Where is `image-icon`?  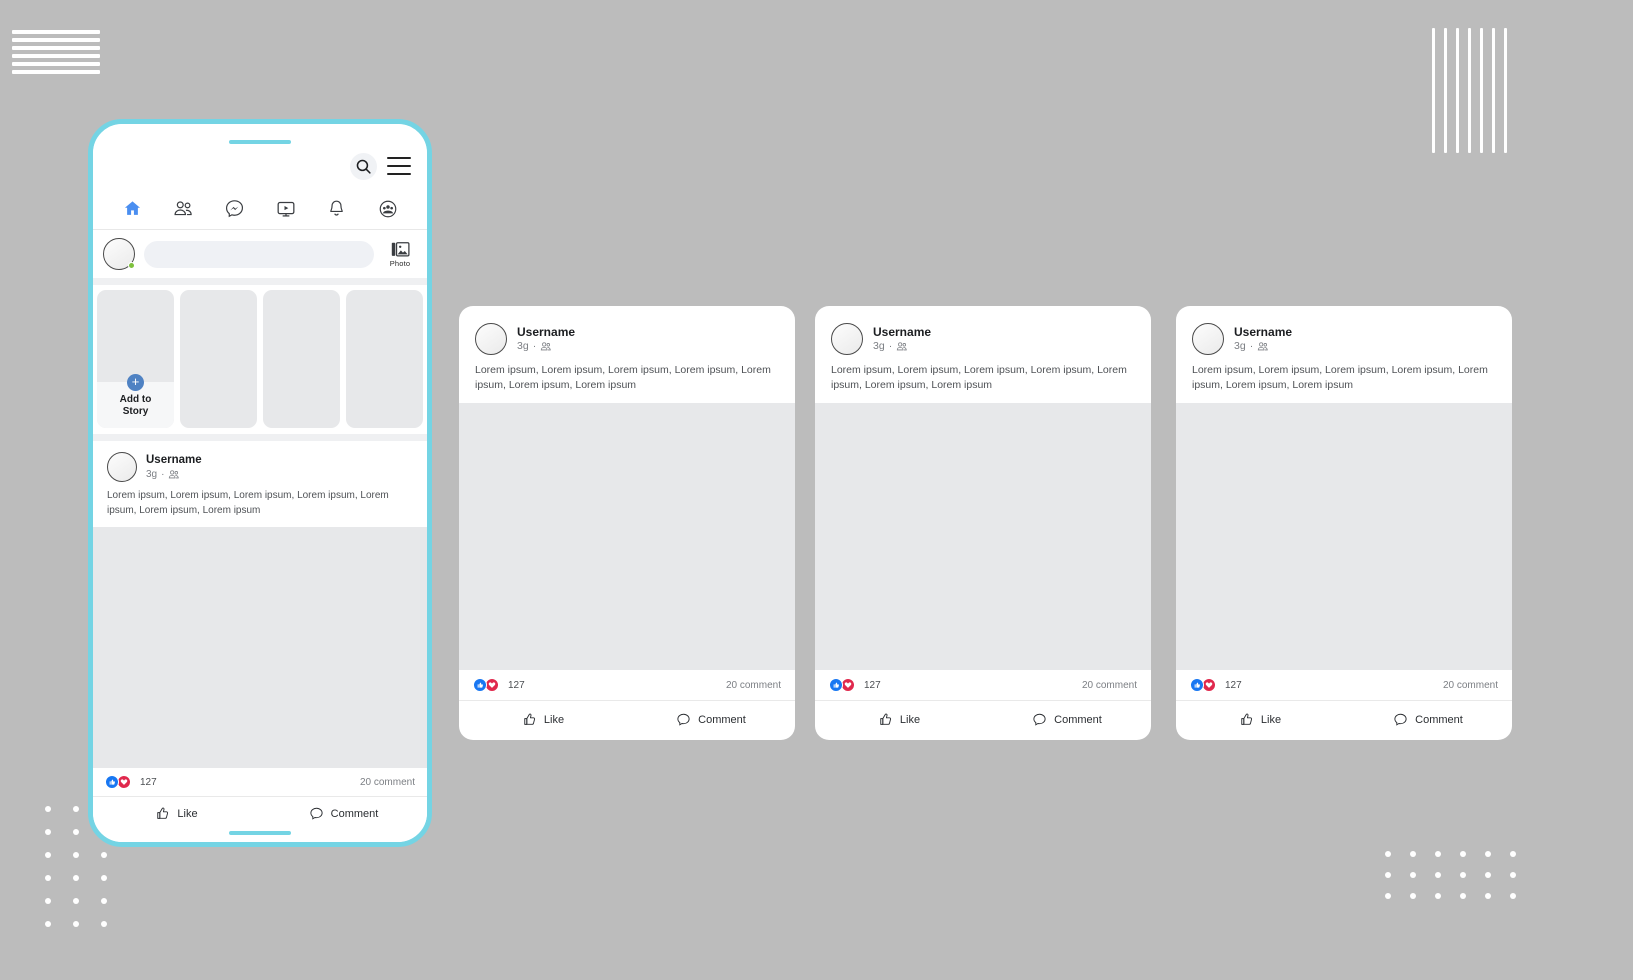
image-icon is located at coordinates (400, 248).